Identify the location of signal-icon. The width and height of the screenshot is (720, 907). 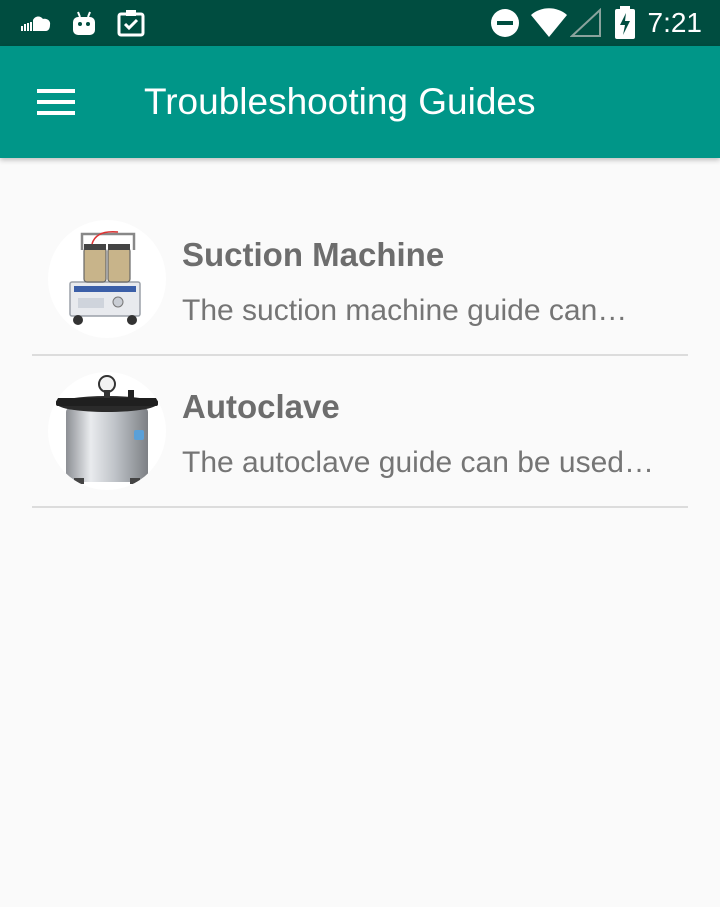
(586, 23).